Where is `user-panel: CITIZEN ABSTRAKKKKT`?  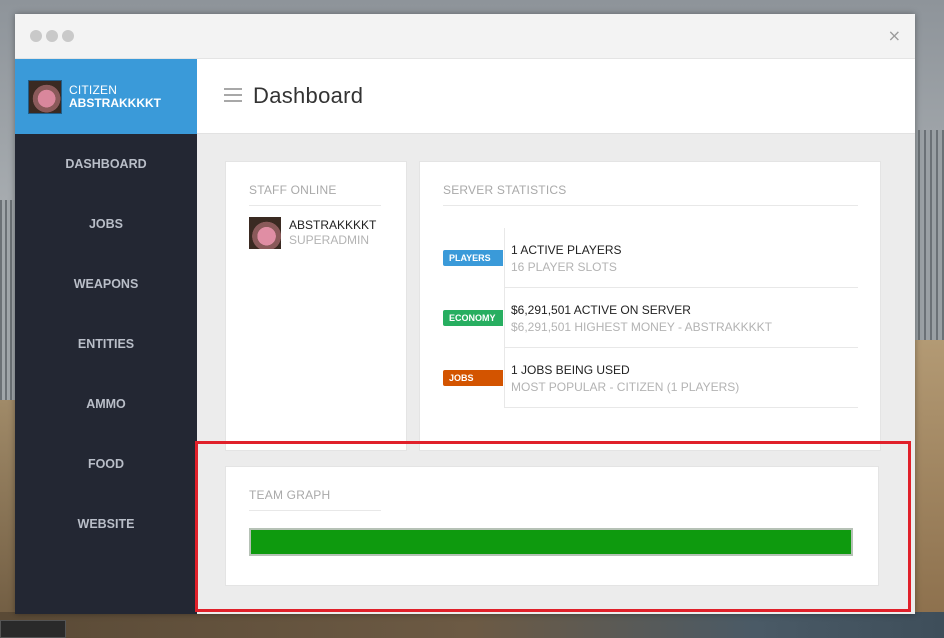 user-panel: CITIZEN ABSTRAKKKKT is located at coordinates (106, 96).